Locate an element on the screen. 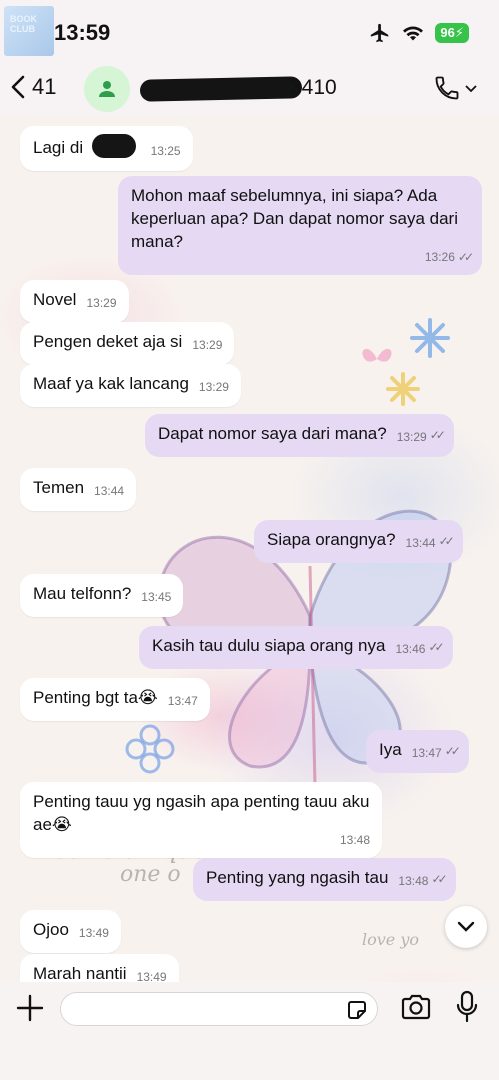 This screenshot has height=1080, width=499. message-bubble-outgoing: Penting yang ngasih tau 13:48 ✓✓ is located at coordinates (324, 879).